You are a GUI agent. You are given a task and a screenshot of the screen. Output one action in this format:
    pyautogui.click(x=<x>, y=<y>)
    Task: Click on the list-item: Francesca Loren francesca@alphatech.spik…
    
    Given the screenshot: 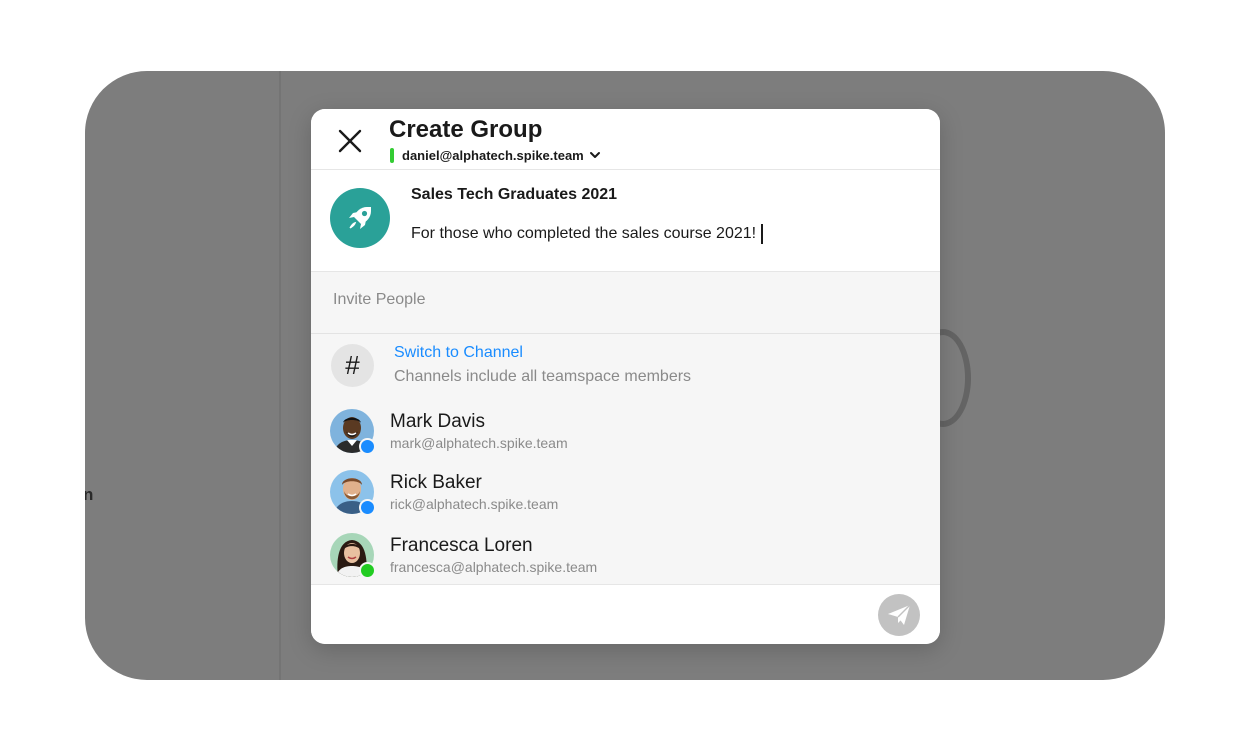 What is the action you would take?
    pyautogui.click(x=625, y=562)
    